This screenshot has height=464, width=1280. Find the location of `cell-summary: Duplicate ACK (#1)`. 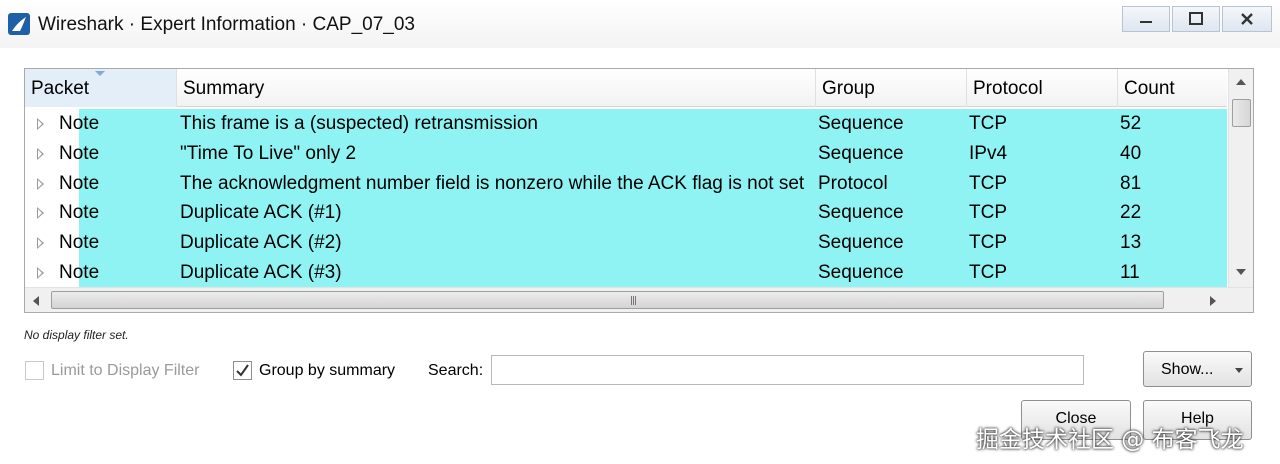

cell-summary: Duplicate ACK (#1) is located at coordinates (261, 213).